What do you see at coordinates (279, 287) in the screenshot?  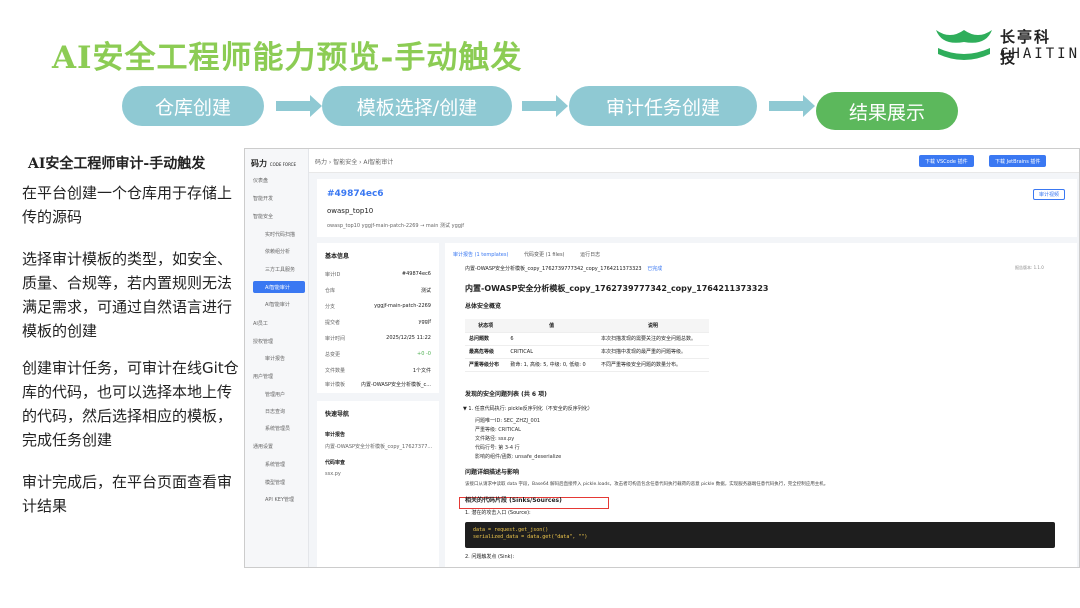 I see `sidebar-item-ai-audit: AI智能审计` at bounding box center [279, 287].